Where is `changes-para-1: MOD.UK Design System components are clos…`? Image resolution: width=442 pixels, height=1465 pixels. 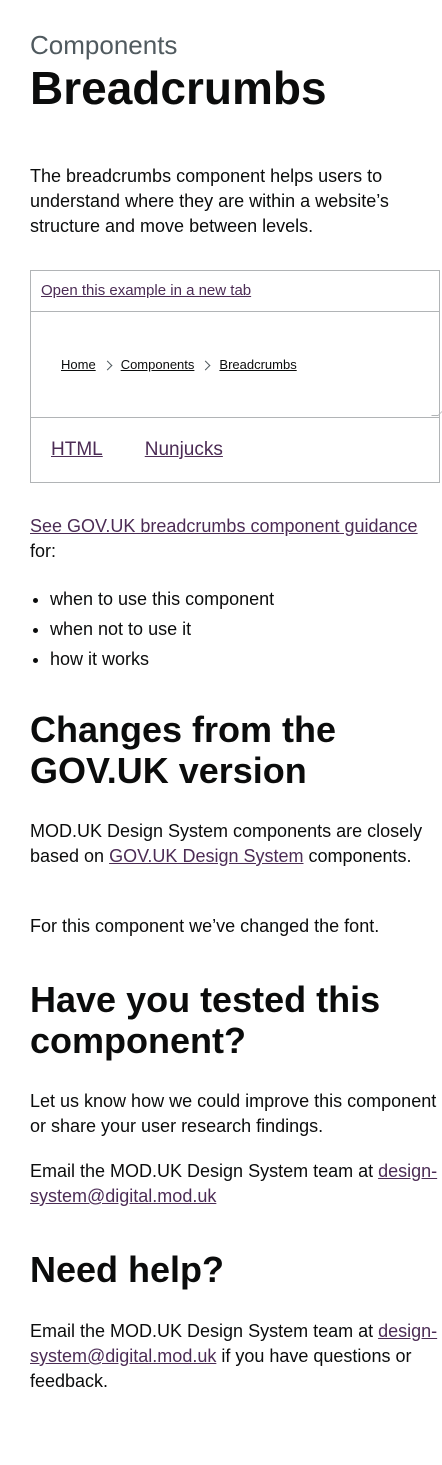 changes-para-1: MOD.UK Design System components are clos… is located at coordinates (236, 844).